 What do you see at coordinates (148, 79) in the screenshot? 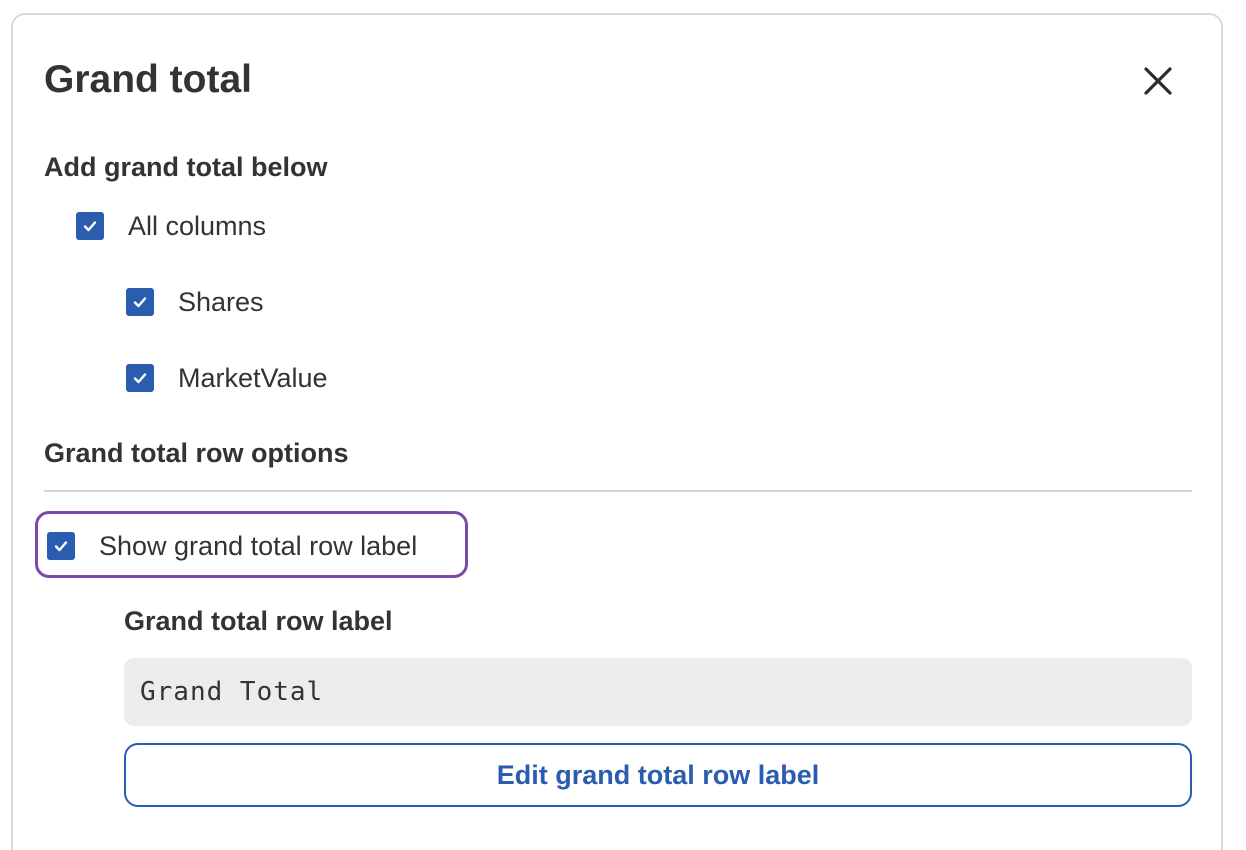
I see `panel-title: Grand total` at bounding box center [148, 79].